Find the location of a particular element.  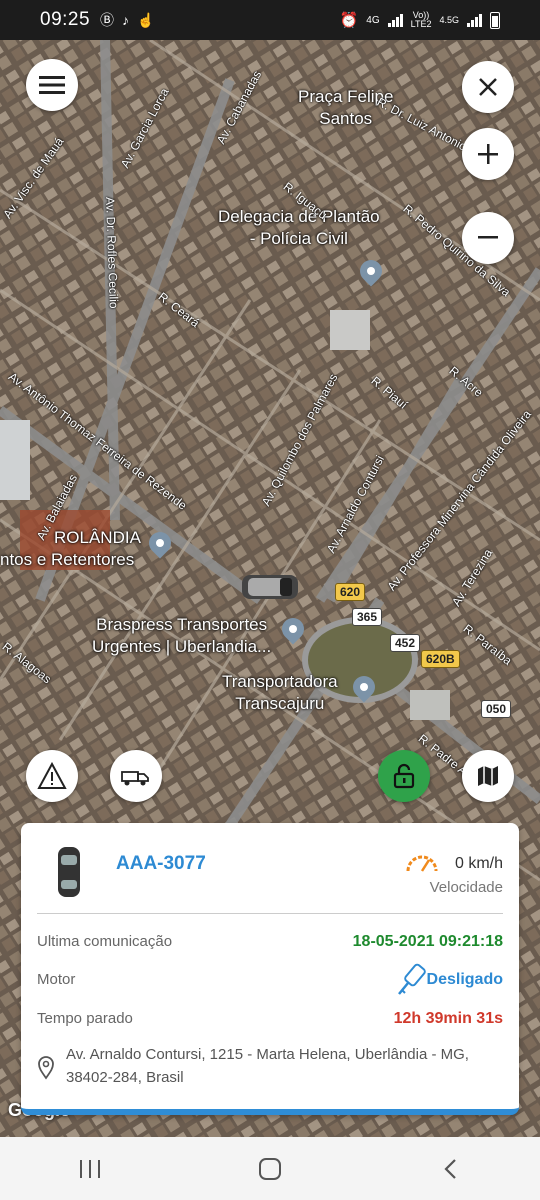

status-time: 09:25 is located at coordinates (65, 19).